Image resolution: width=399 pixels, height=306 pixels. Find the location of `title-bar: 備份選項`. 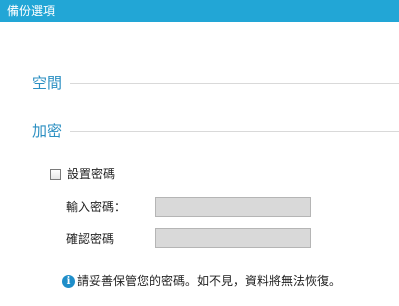

title-bar: 備份選項 is located at coordinates (199, 11).